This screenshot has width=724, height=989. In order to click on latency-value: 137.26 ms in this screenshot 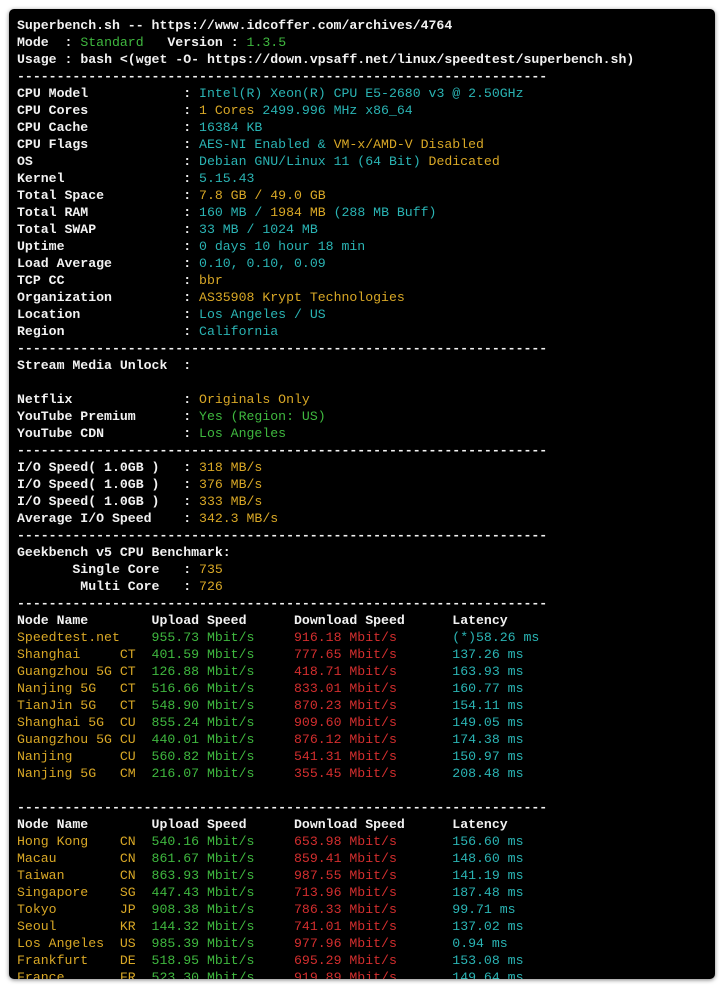, I will do `click(488, 654)`.